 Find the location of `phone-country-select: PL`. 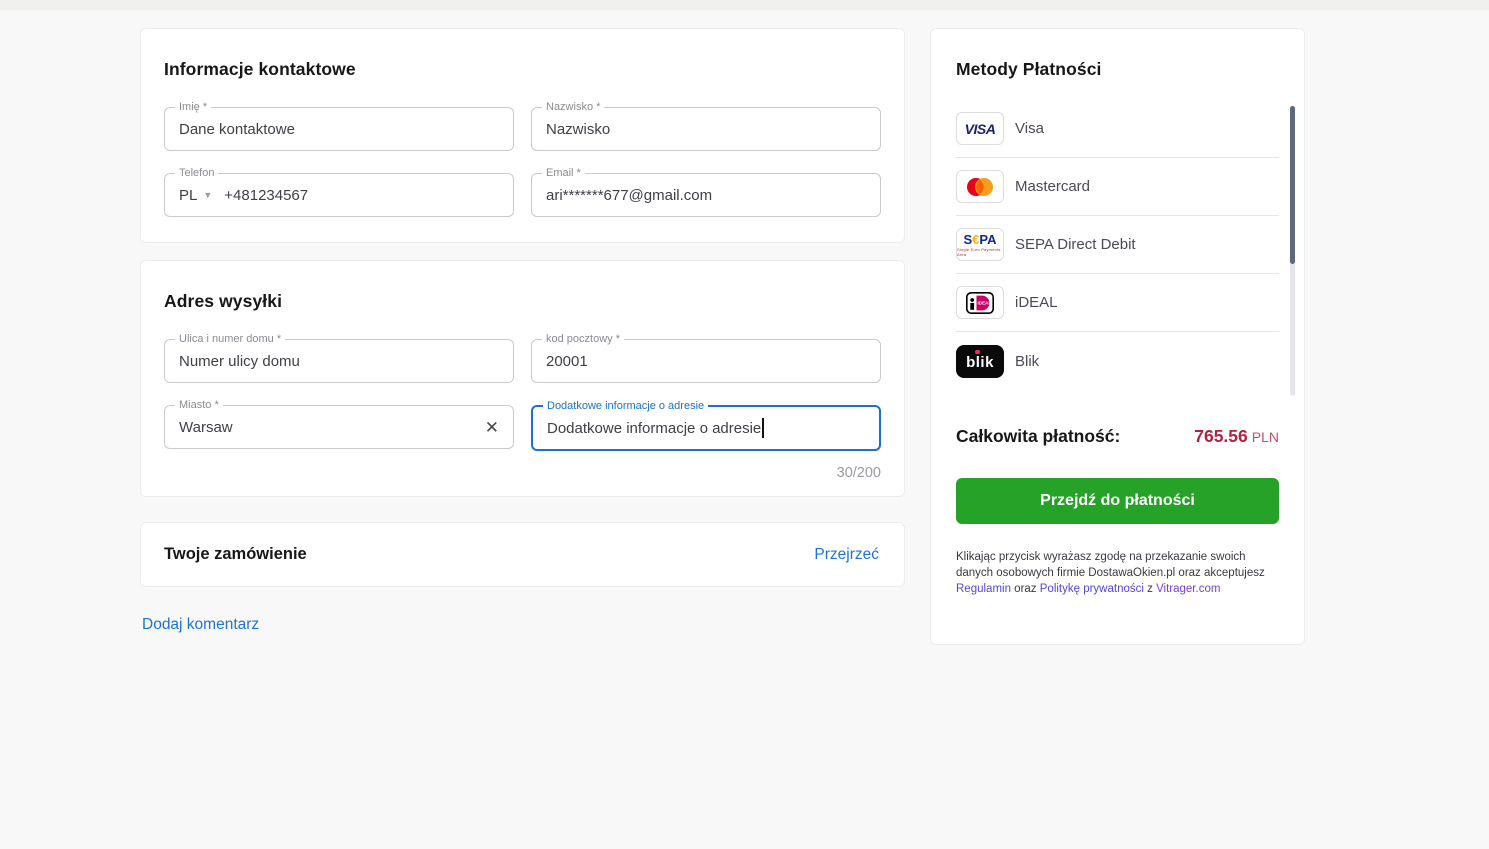

phone-country-select: PL is located at coordinates (188, 195).